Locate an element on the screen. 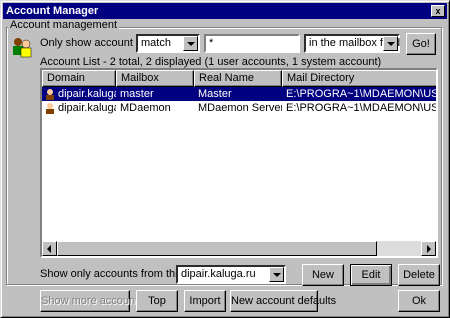  cell-mail-directory: E:\PROGRA~1\MDAEMON\USERS\comp is located at coordinates (362, 108).